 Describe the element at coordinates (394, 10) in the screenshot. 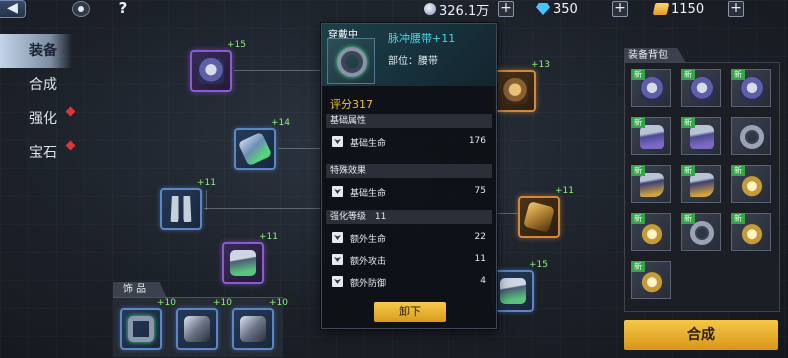

I see `top-bar: ◀ ? 326.1万 + 350 + 1150 +` at that location.